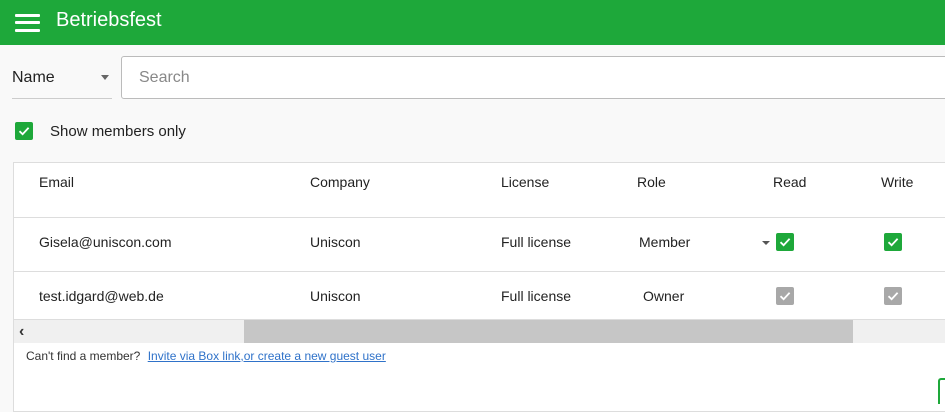  I want to click on role-dropdown-icon, so click(766, 243).